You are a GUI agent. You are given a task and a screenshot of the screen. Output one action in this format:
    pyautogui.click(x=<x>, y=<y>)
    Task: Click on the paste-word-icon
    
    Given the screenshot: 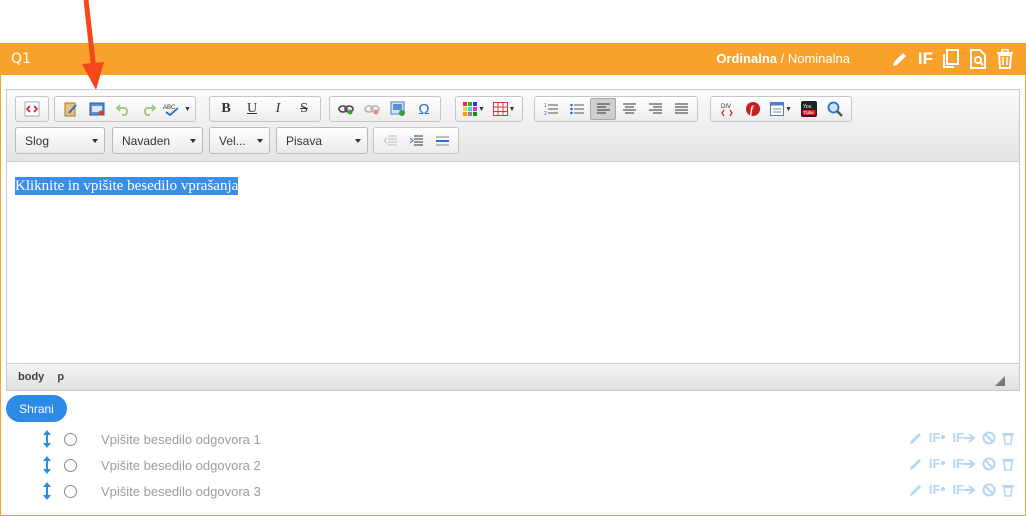 What is the action you would take?
    pyautogui.click(x=71, y=109)
    